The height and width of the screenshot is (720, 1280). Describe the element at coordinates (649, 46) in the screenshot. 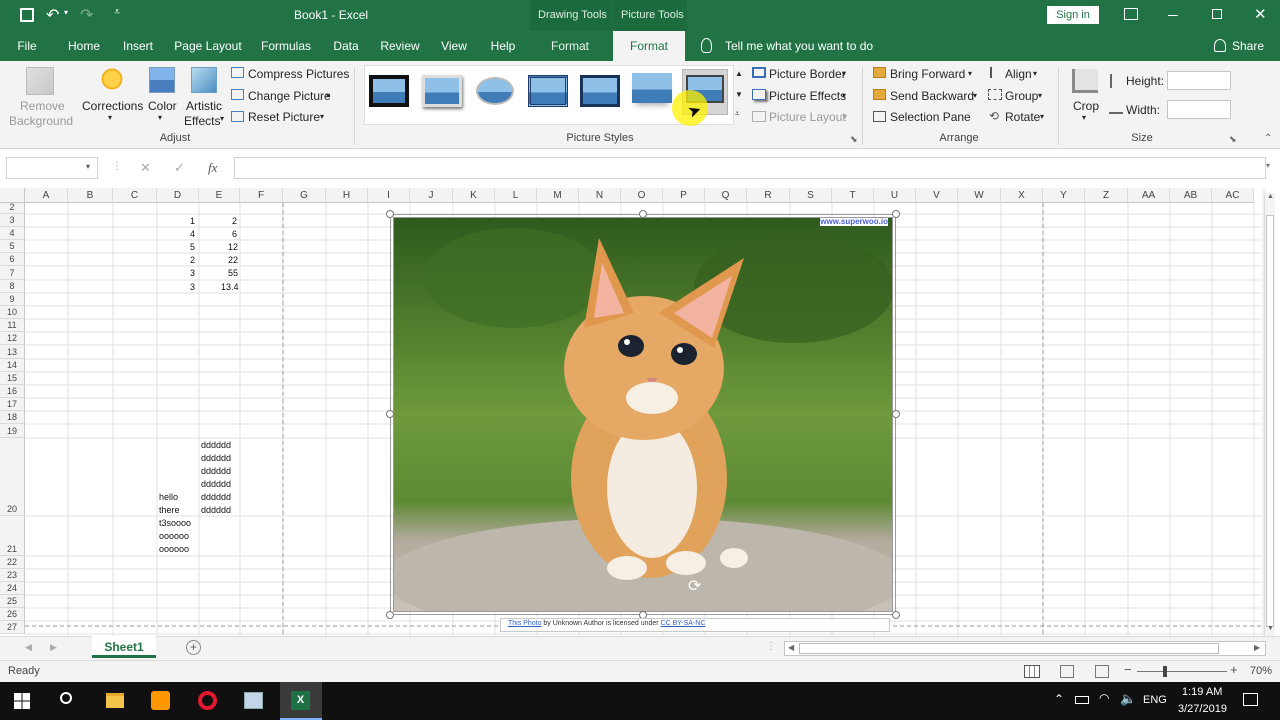

I see `tab-picture-format: Format` at that location.